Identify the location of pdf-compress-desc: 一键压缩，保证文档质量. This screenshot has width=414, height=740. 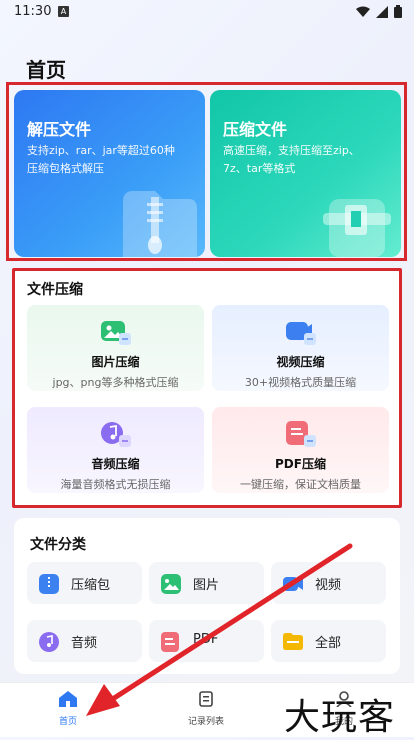
(300, 484).